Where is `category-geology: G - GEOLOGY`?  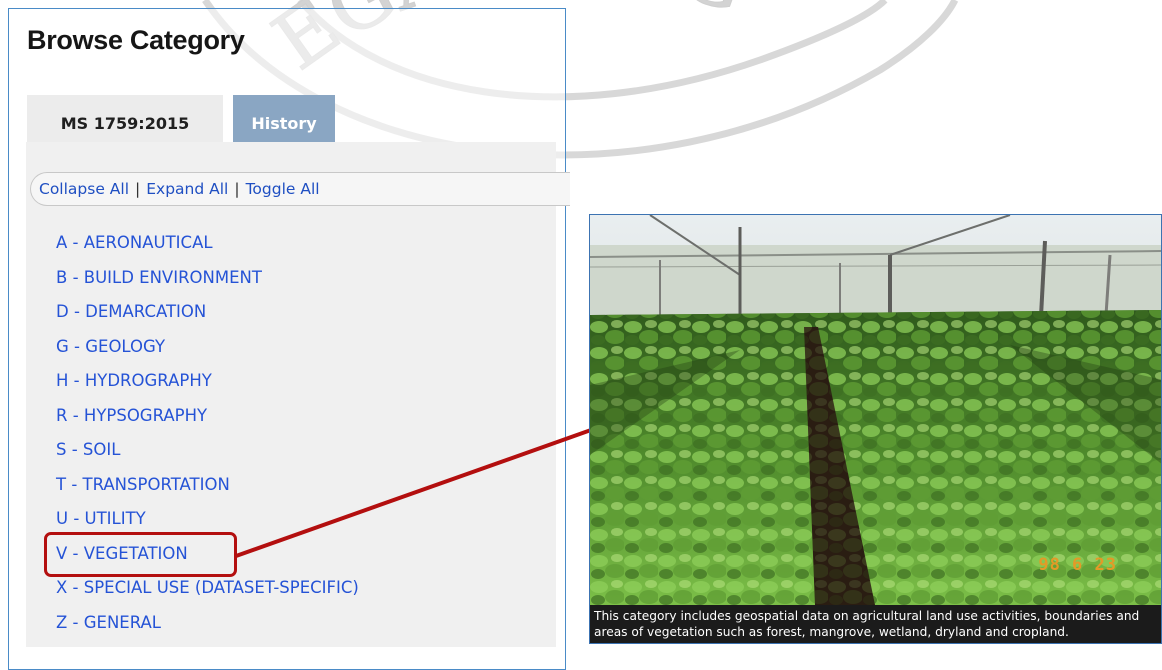
category-geology: G - GEOLOGY is located at coordinates (207, 347).